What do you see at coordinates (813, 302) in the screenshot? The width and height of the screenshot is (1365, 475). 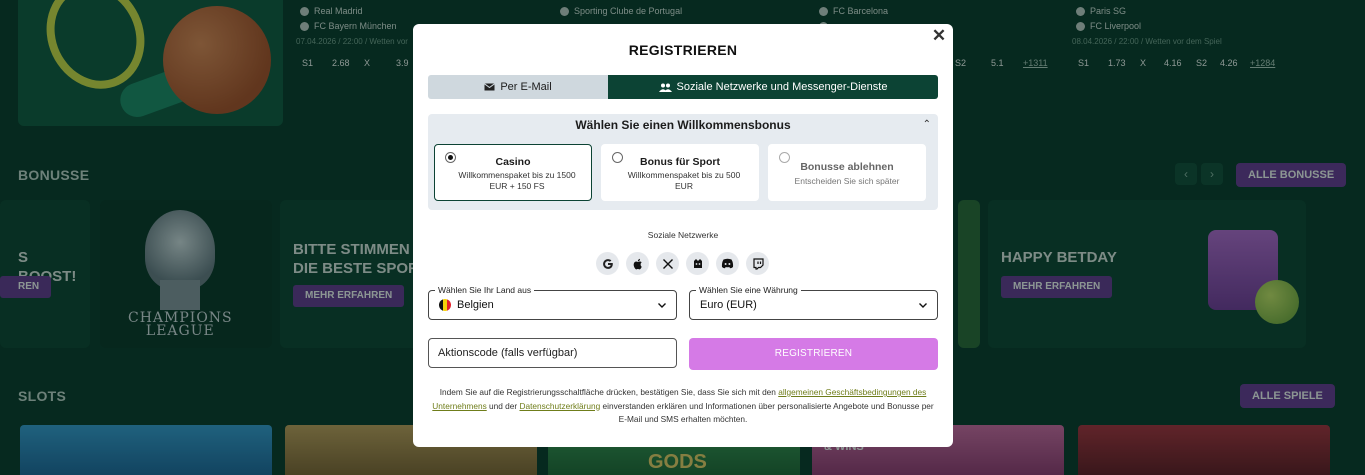 I see `currency-select: Wählen Sie eine Währung Euro (EUR)` at bounding box center [813, 302].